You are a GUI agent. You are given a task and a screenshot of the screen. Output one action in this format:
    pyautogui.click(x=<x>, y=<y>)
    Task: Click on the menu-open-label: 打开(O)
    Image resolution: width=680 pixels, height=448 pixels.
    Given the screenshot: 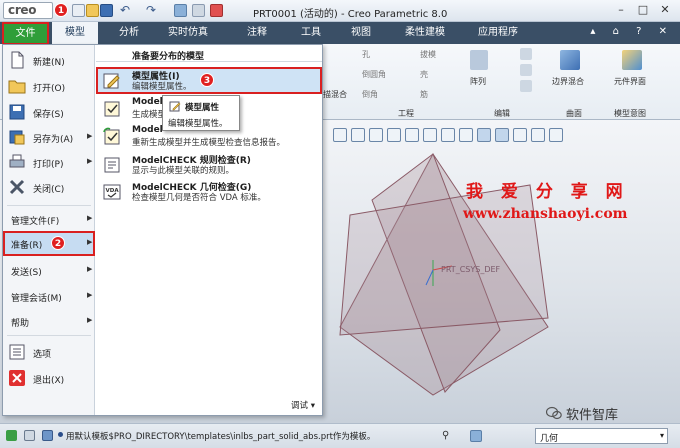 What is the action you would take?
    pyautogui.click(x=49, y=89)
    